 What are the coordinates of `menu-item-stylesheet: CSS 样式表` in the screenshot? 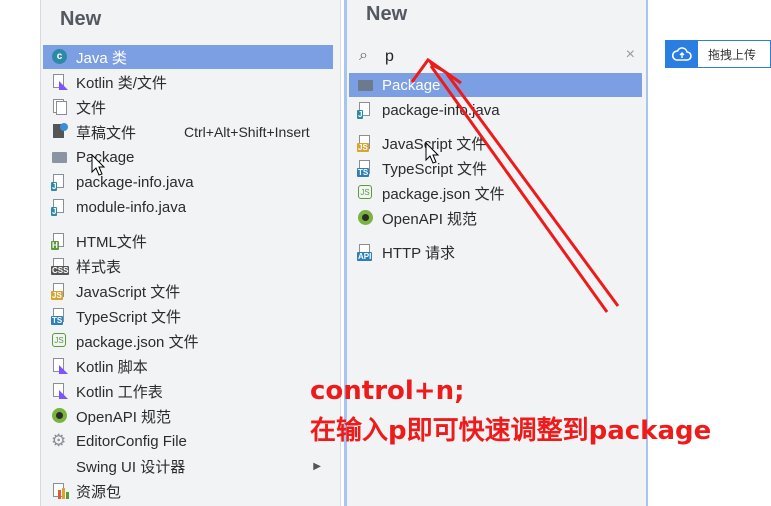 It's located at (86, 266).